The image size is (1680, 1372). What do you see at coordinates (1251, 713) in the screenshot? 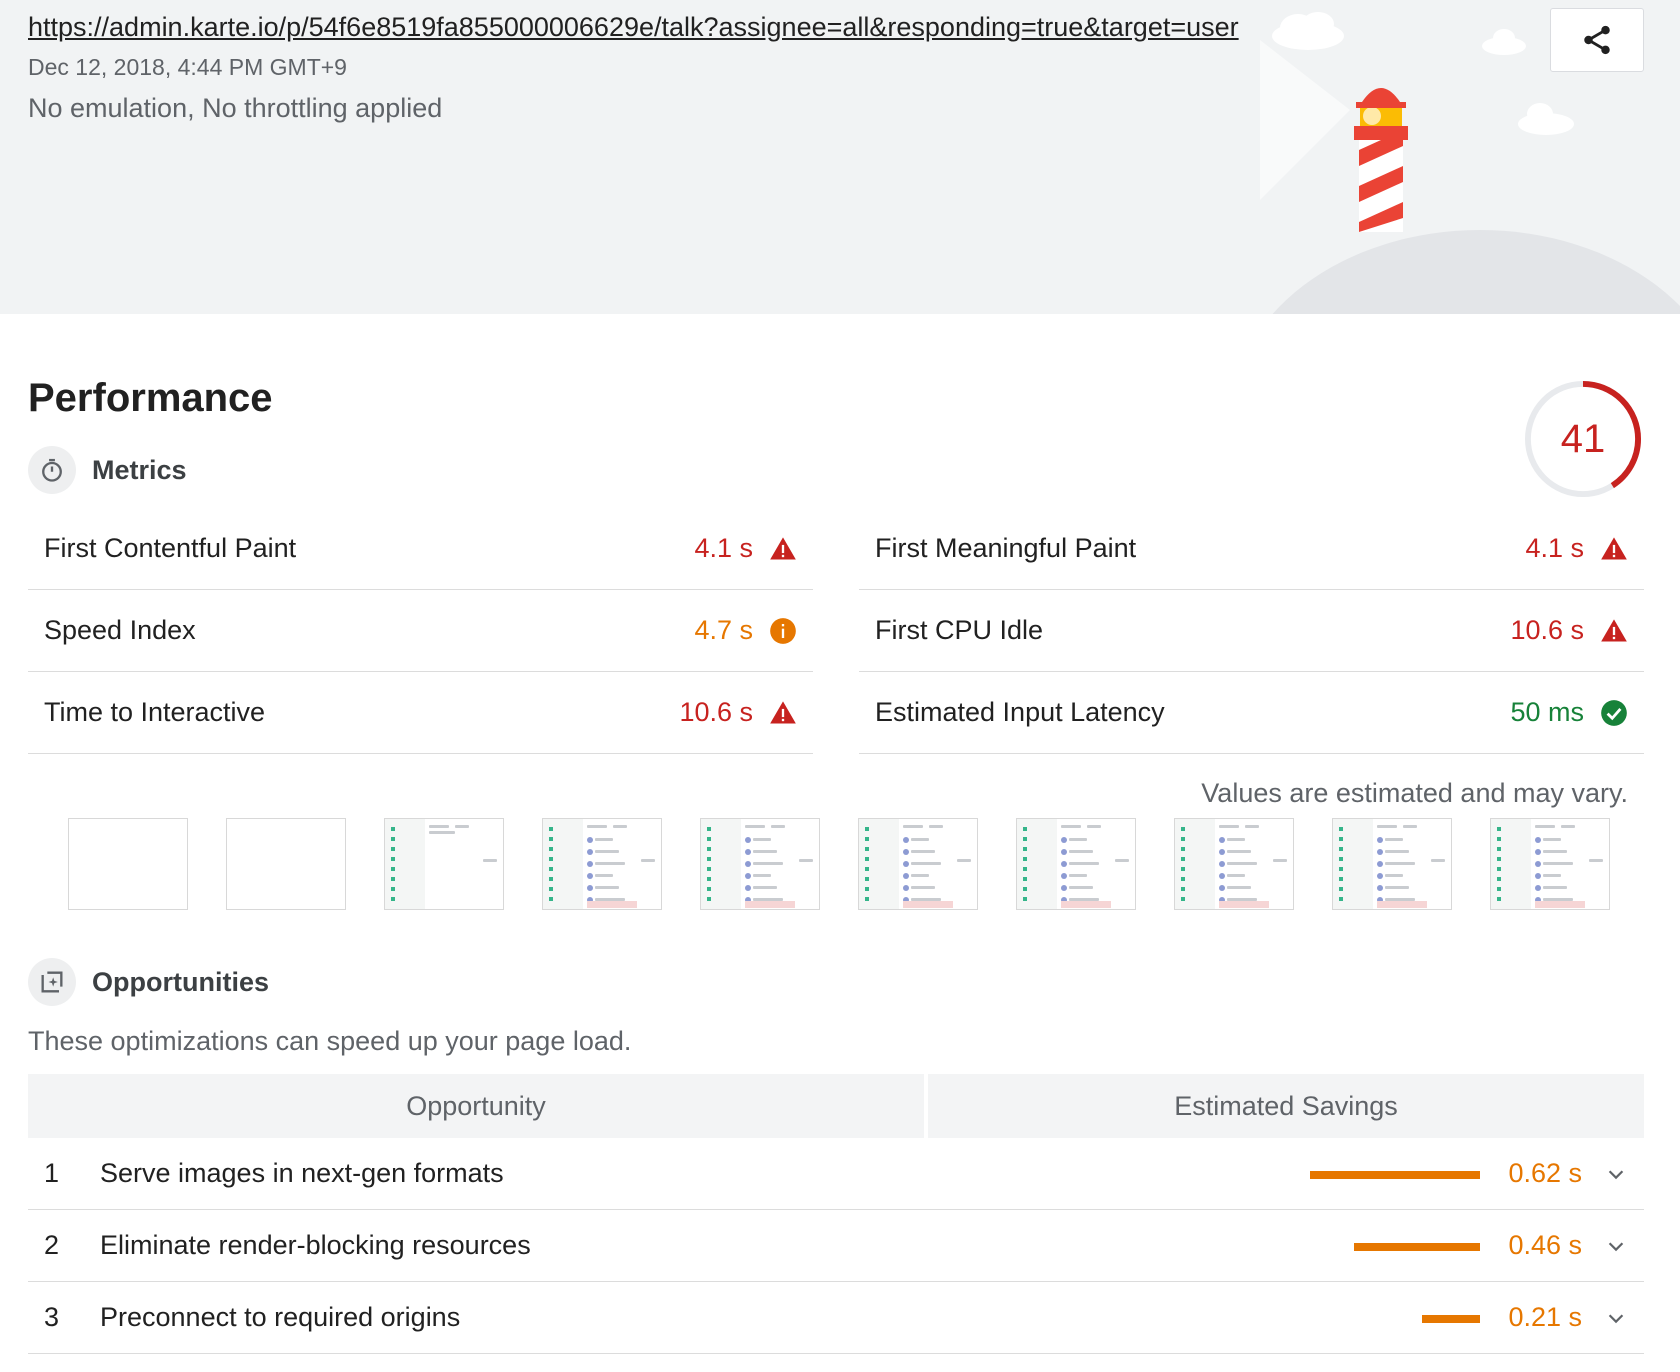
I see `metric-estimated-input-latency: Estimated Input Latency 50 ms` at bounding box center [1251, 713].